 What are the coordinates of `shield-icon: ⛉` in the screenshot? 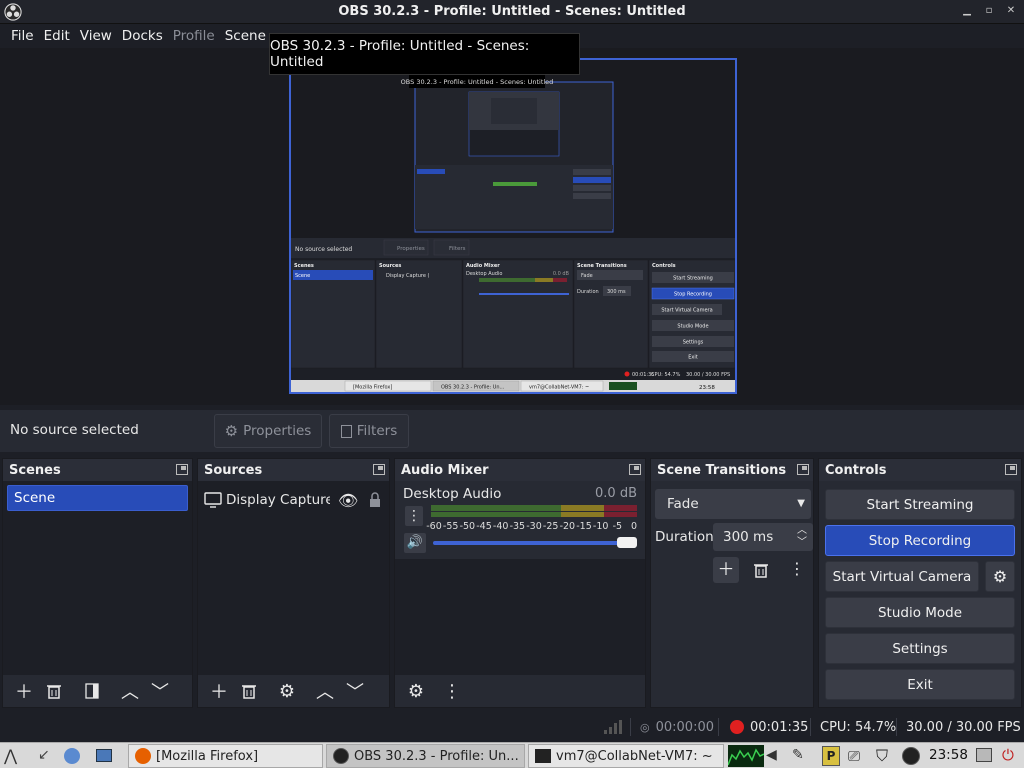 It's located at (882, 756).